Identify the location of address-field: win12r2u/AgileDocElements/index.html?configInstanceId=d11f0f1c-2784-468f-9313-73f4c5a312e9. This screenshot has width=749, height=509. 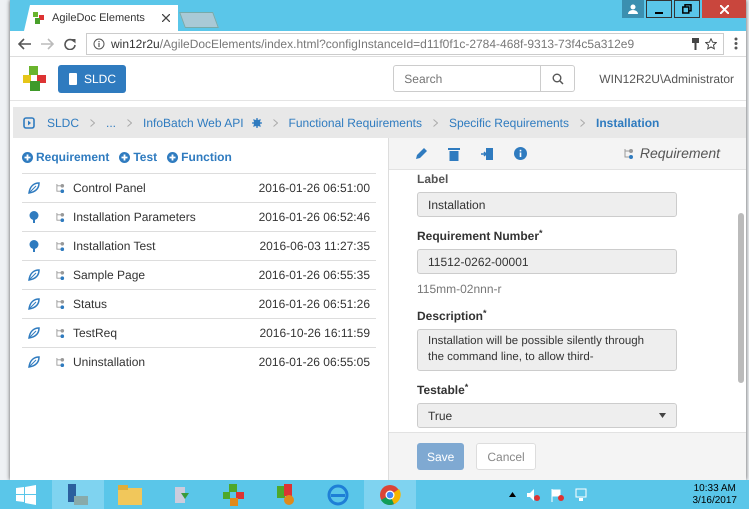
(405, 43).